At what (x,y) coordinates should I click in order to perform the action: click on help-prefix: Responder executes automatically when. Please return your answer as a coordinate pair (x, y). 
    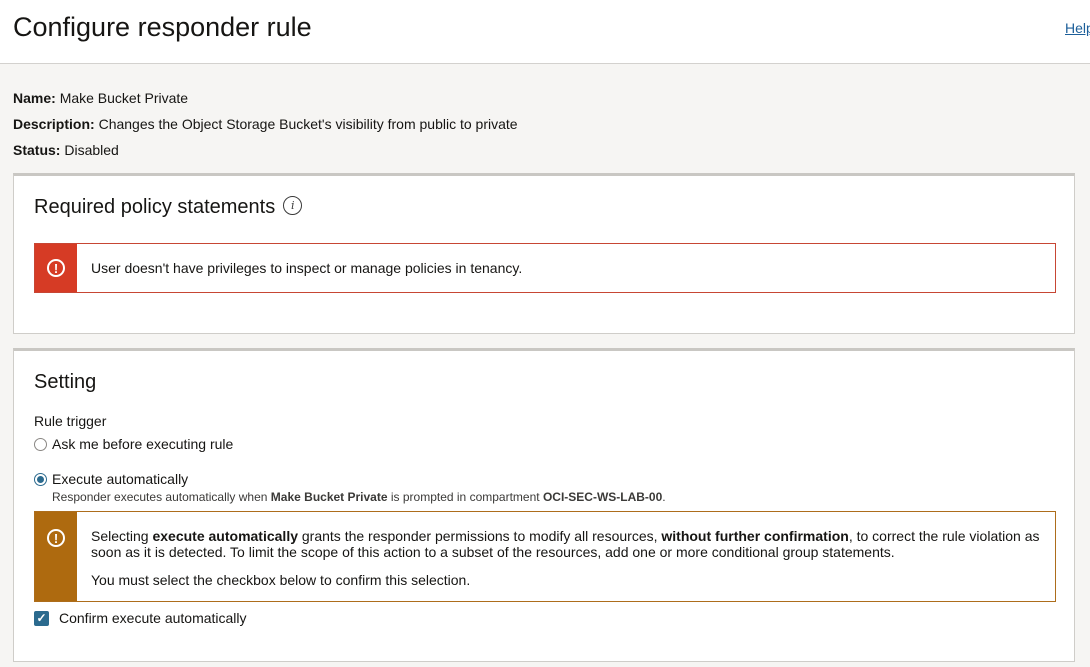
    Looking at the image, I should click on (161, 497).